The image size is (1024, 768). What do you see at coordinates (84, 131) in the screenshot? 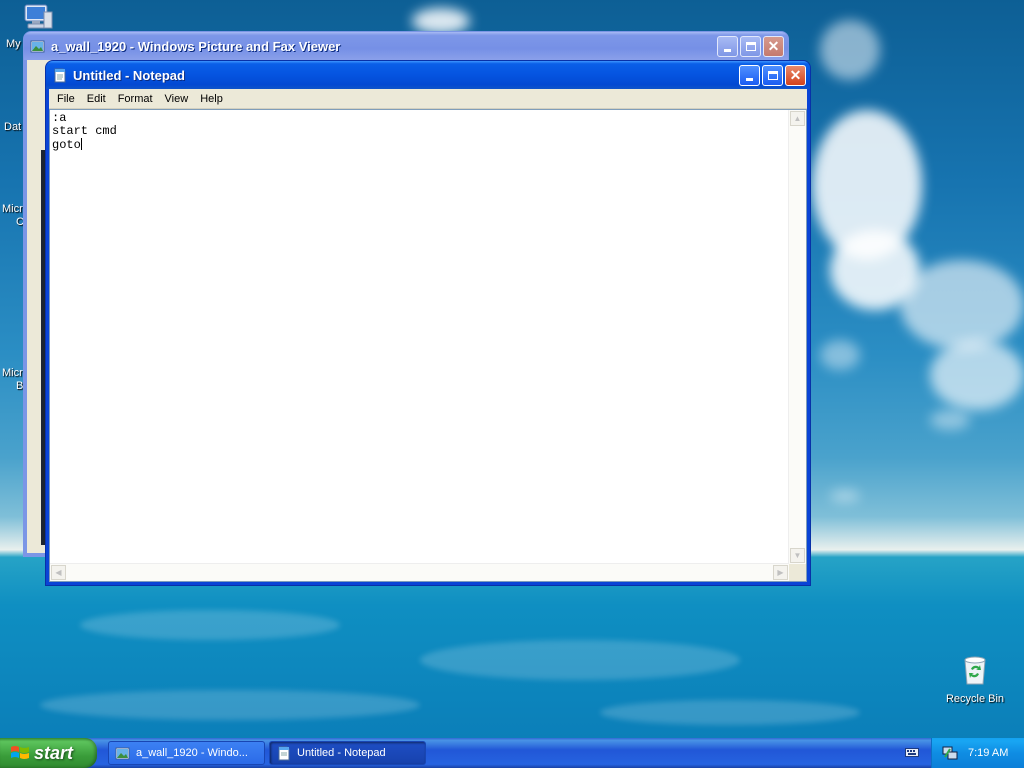
I see `text-line: start cmd` at bounding box center [84, 131].